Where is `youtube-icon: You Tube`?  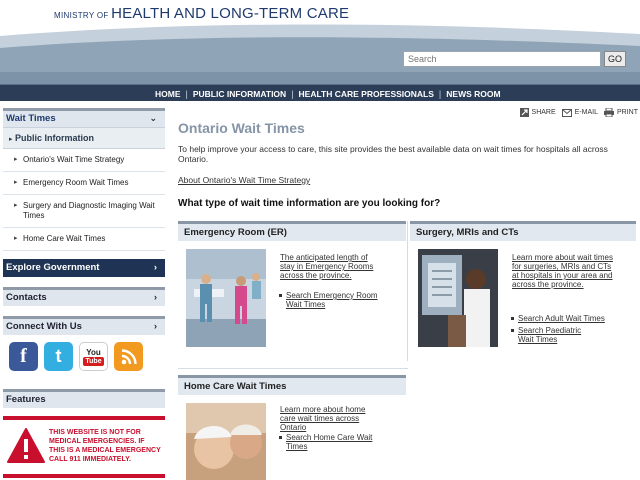
youtube-icon: You Tube is located at coordinates (93, 356).